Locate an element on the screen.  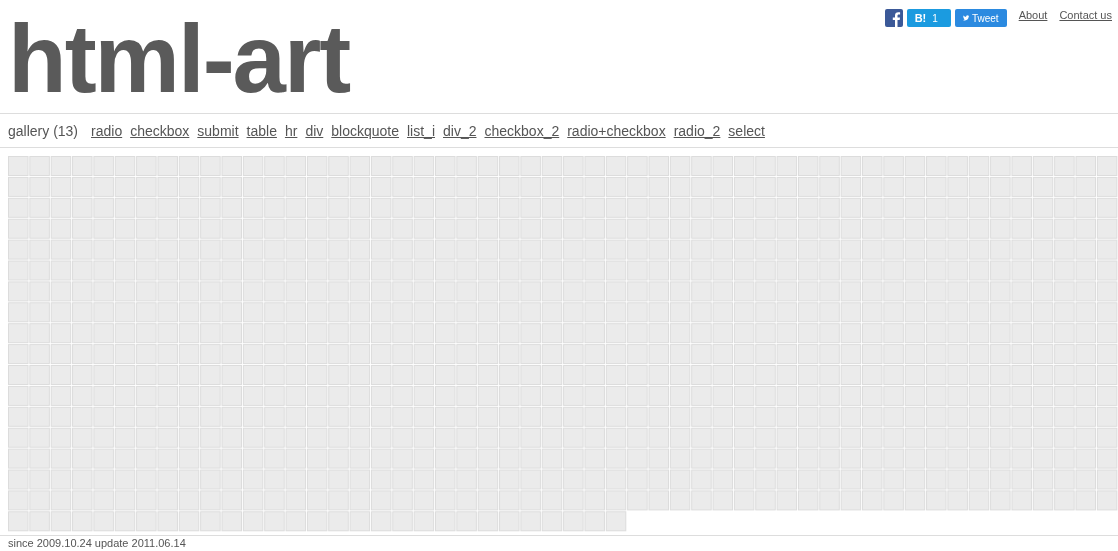
nav-link: table is located at coordinates (261, 130).